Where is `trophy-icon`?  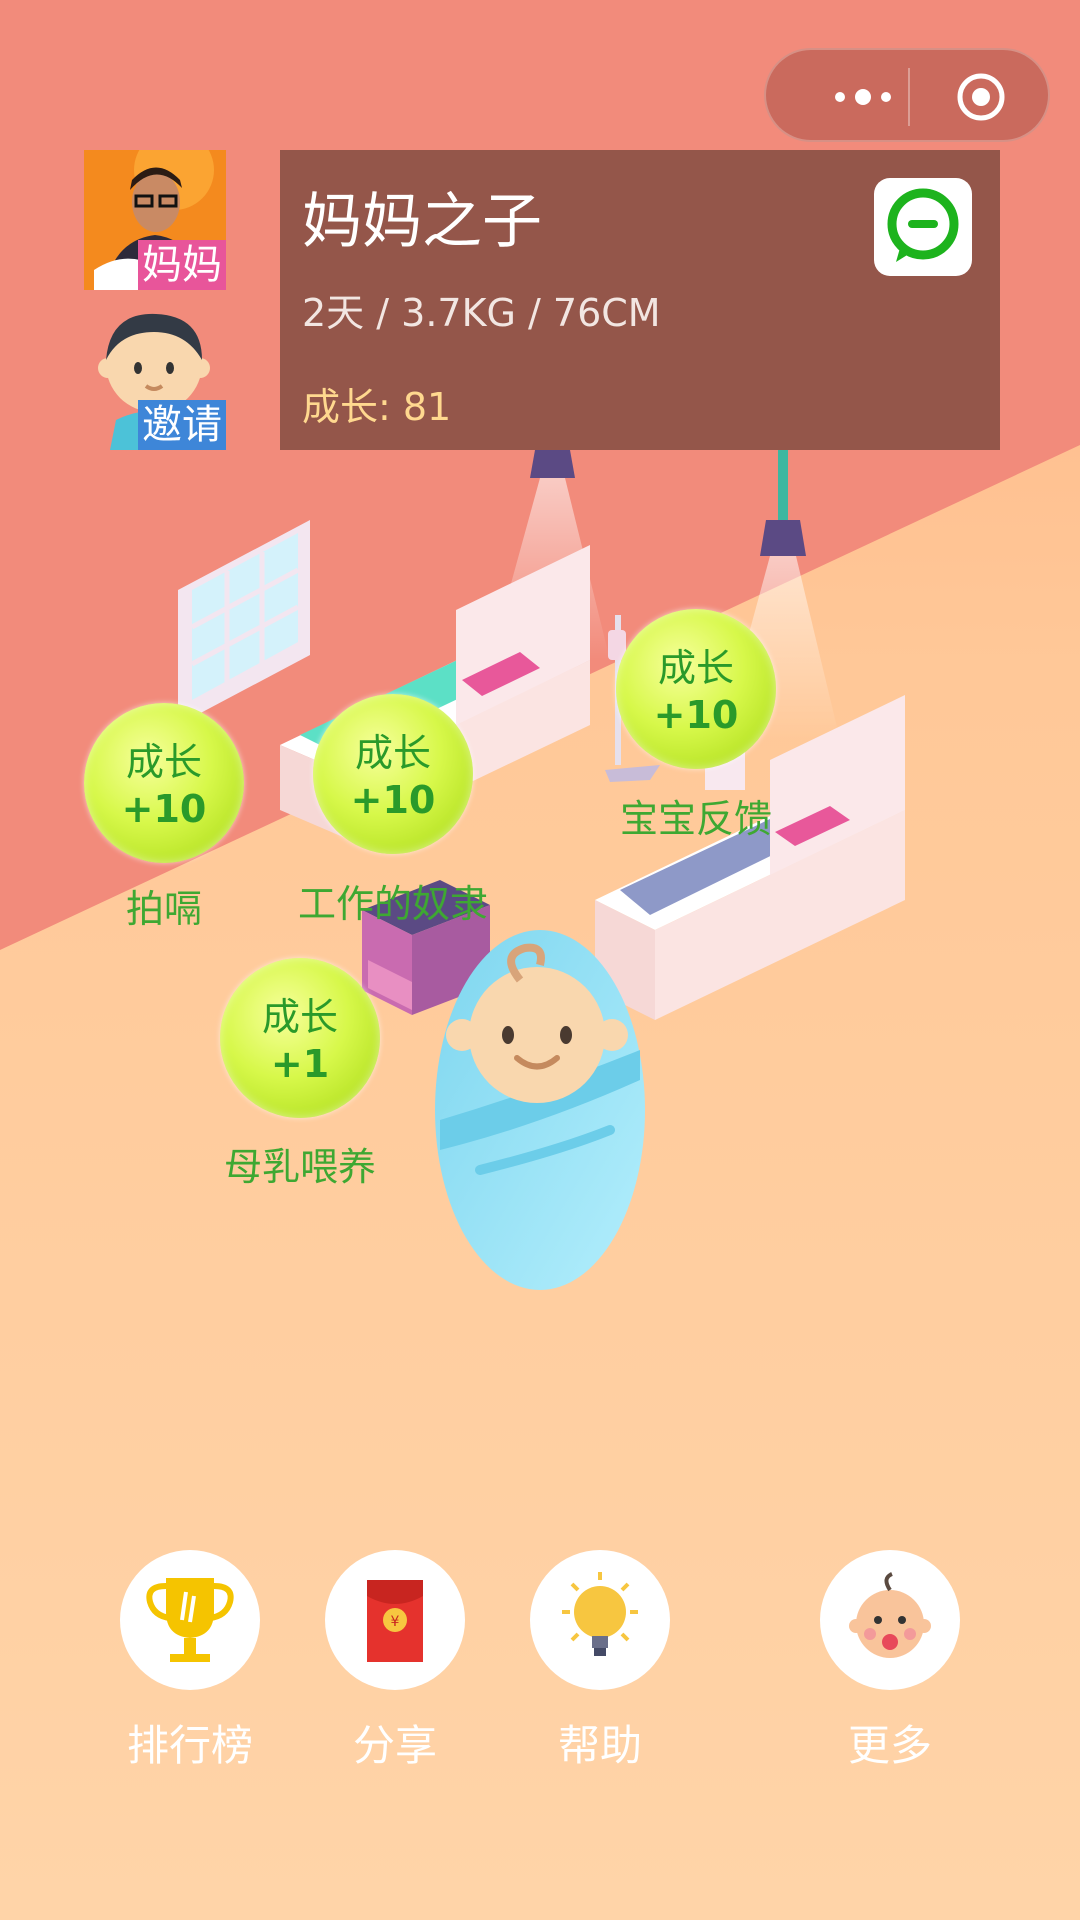
trophy-icon is located at coordinates (190, 1620).